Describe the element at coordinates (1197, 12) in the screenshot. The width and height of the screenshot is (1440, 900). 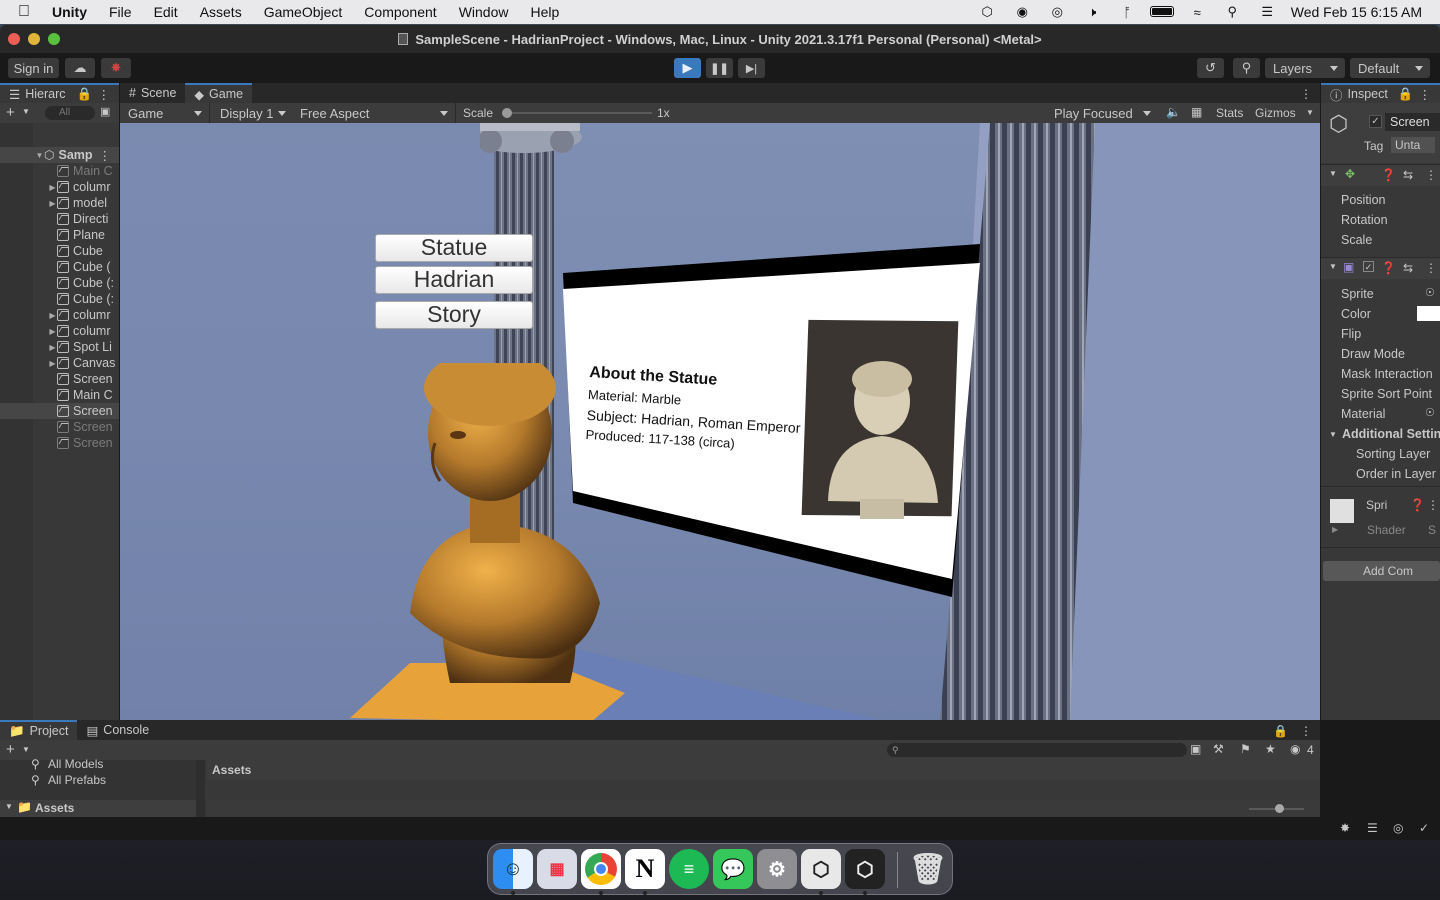
I see `wifi-icon: ≈` at that location.